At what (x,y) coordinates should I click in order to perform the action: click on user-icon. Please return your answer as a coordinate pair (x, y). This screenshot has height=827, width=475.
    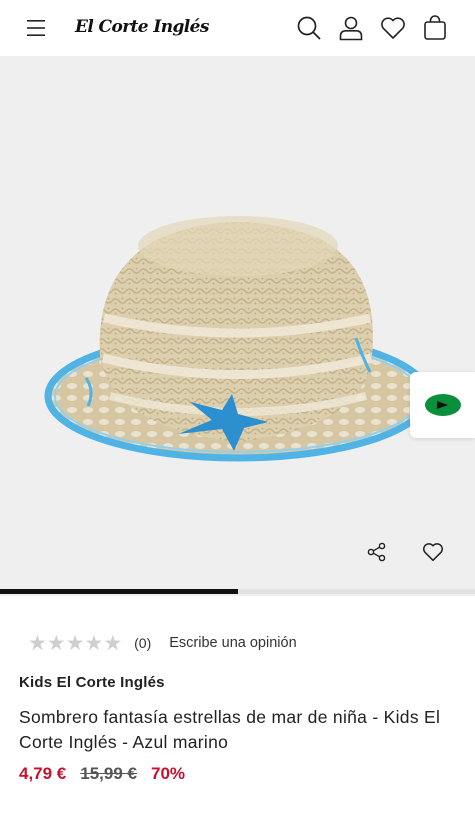
    Looking at the image, I should click on (351, 28).